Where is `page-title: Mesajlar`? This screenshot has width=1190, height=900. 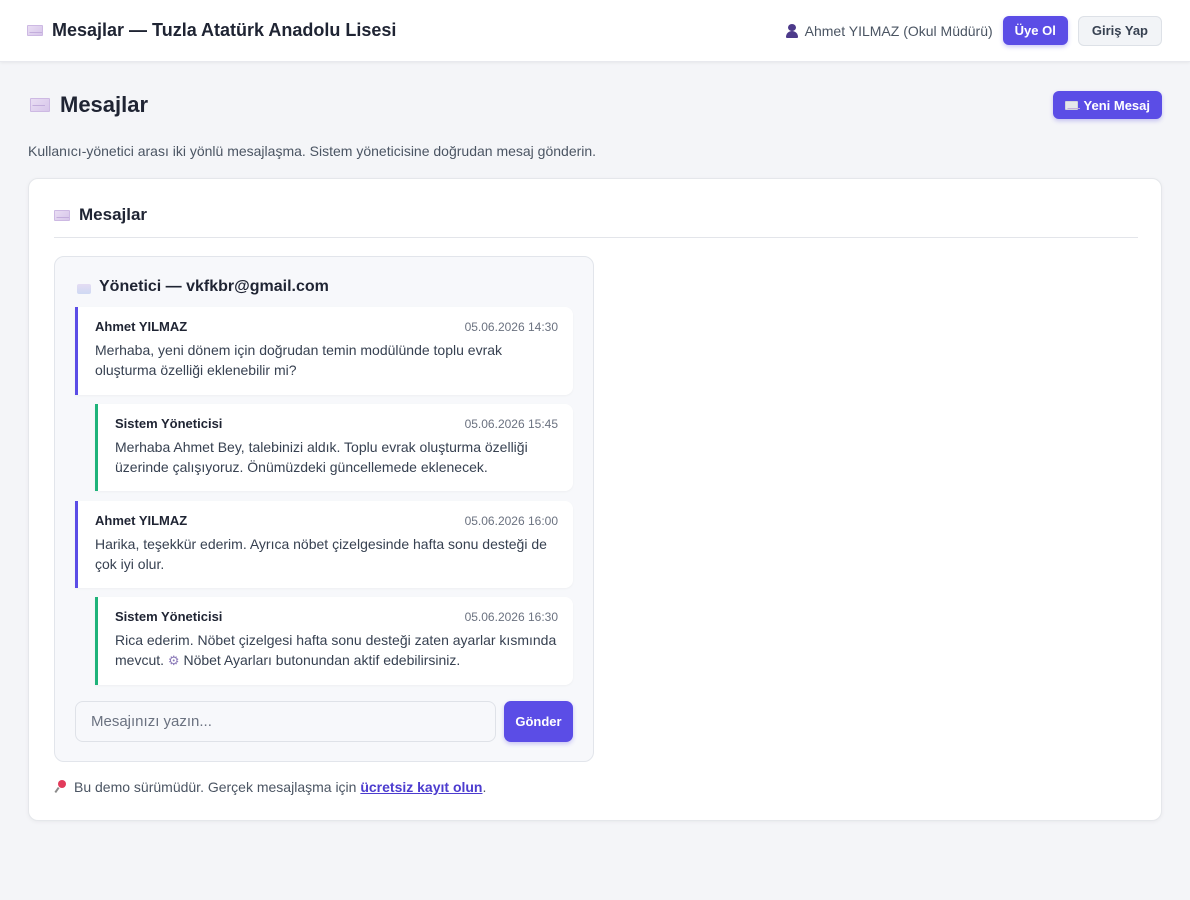 page-title: Mesajlar is located at coordinates (104, 104).